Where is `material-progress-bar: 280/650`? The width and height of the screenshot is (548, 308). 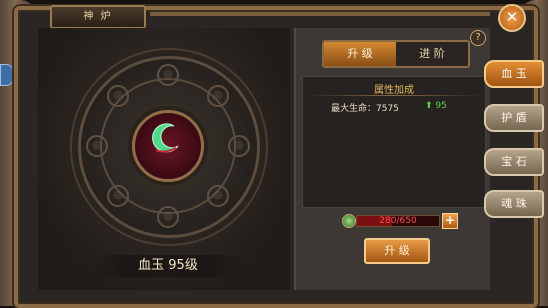
material-progress-bar: 280/650 is located at coordinates (398, 221).